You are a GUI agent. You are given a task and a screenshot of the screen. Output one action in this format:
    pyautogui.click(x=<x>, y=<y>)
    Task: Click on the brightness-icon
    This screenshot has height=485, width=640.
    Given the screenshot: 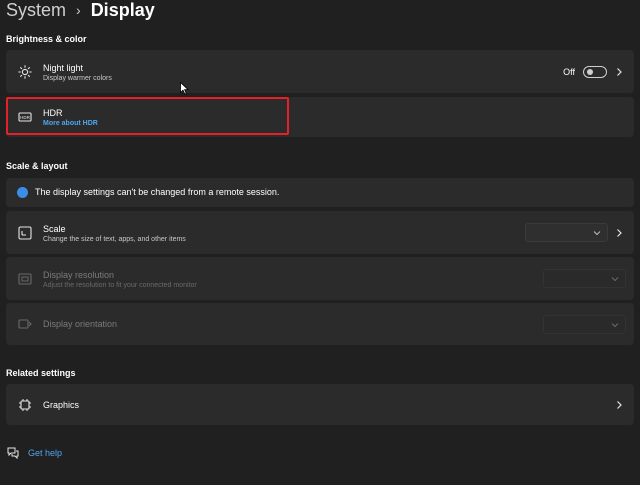 What is the action you would take?
    pyautogui.click(x=25, y=72)
    